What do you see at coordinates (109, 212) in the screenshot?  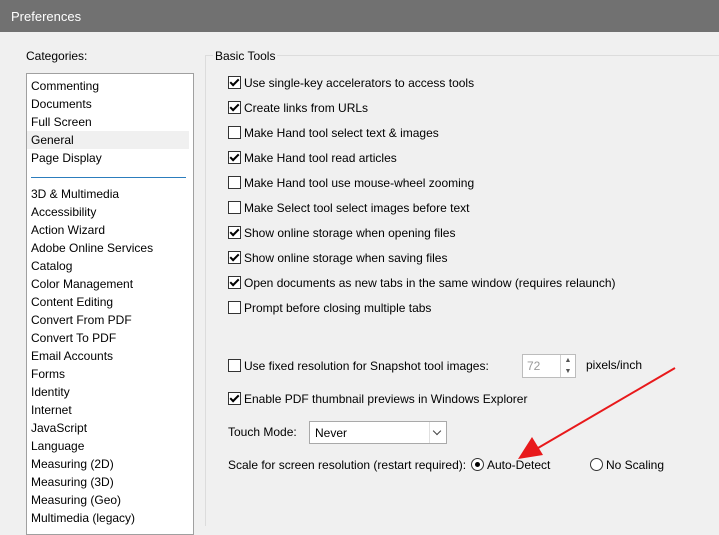 I see `category-item: Accessibility` at bounding box center [109, 212].